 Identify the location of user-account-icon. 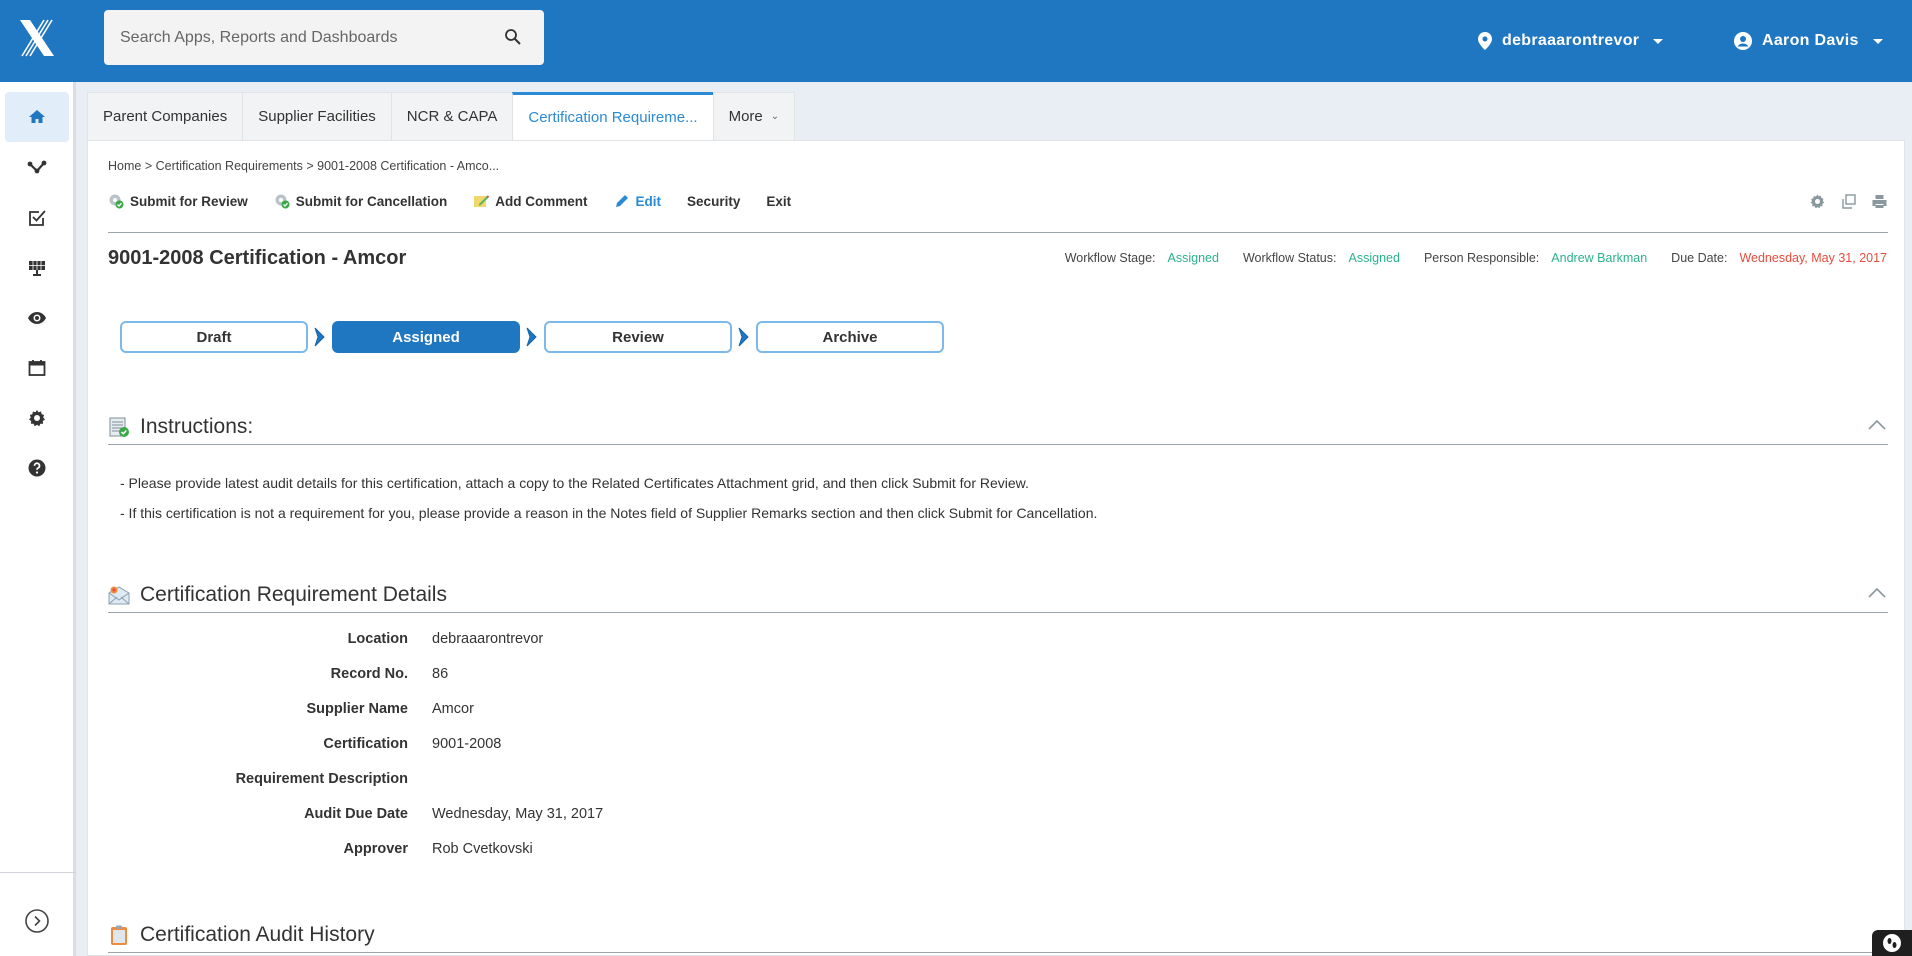
(1743, 41).